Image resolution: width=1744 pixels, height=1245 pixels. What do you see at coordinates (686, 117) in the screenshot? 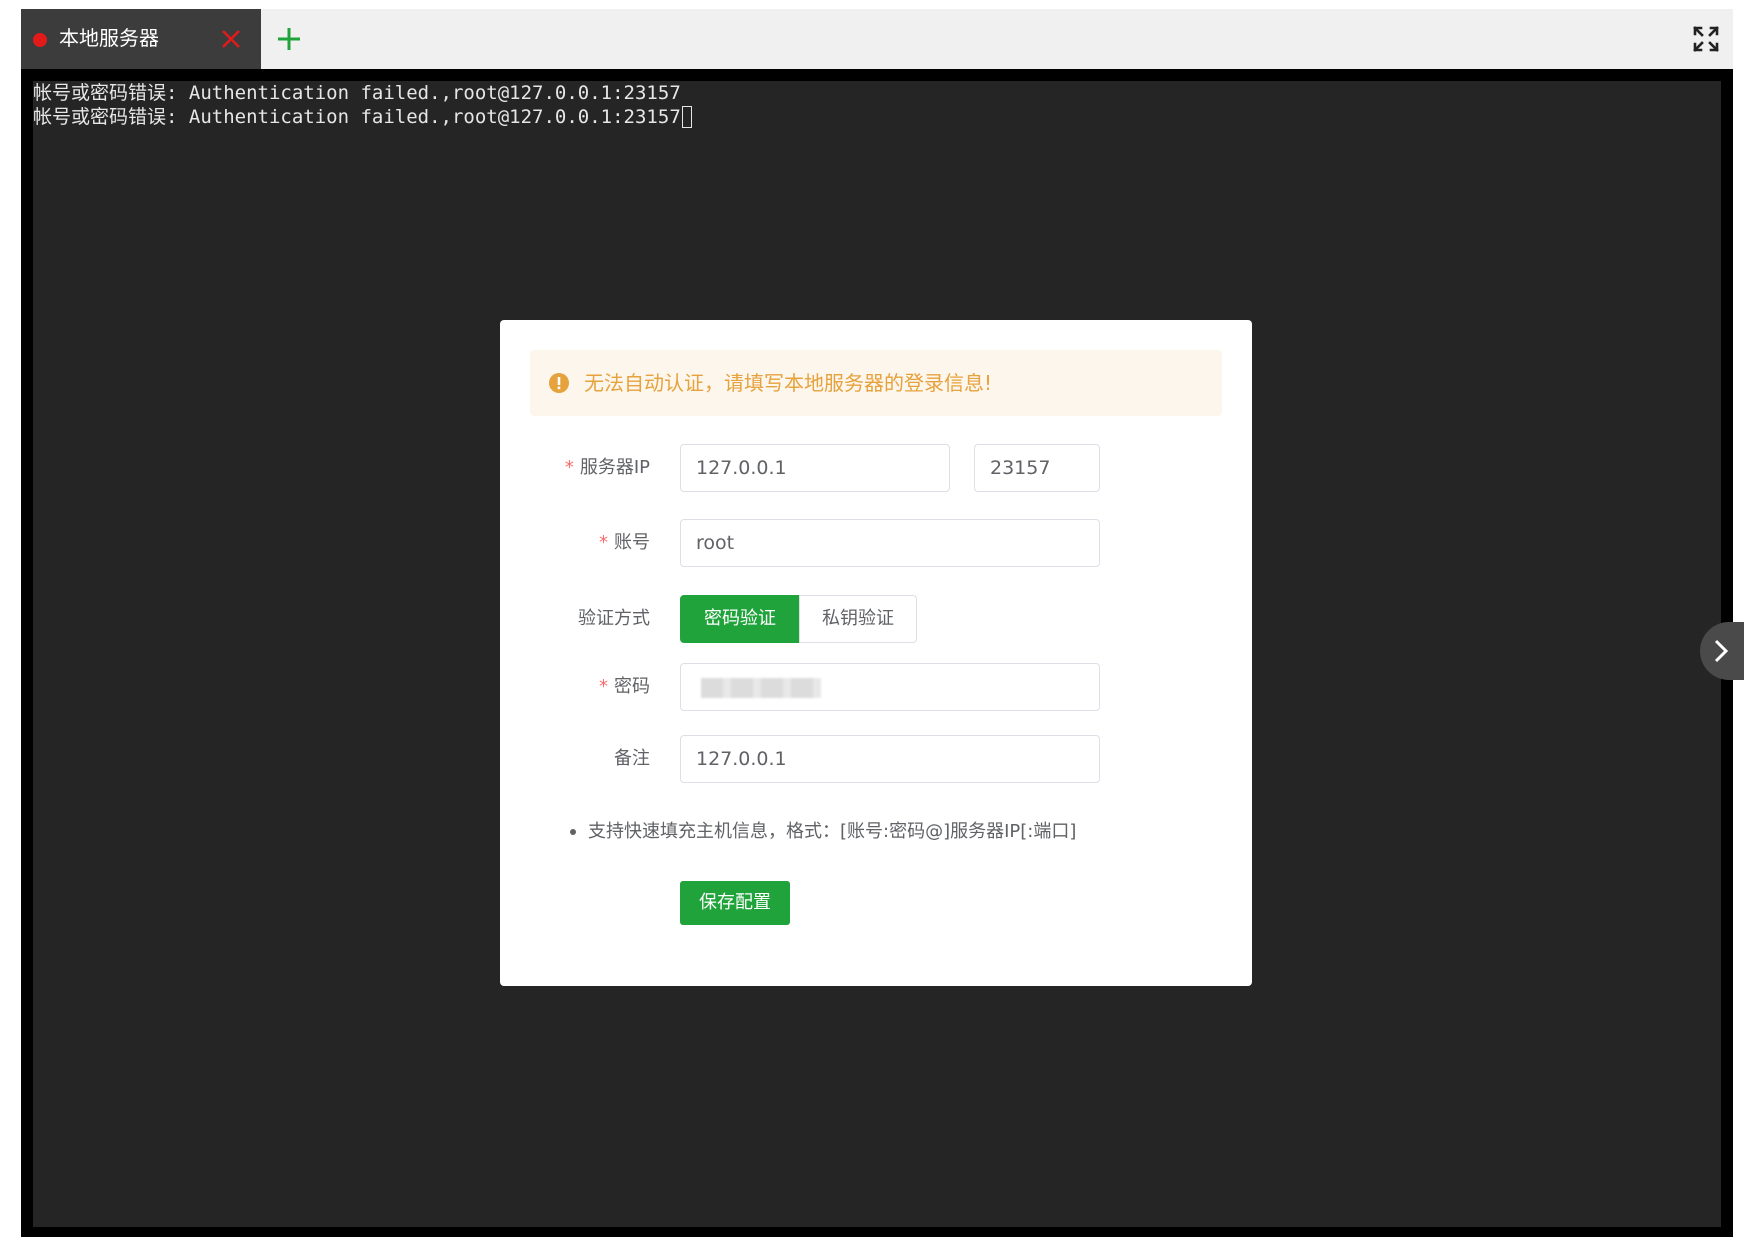
I see `terminal-cursor` at bounding box center [686, 117].